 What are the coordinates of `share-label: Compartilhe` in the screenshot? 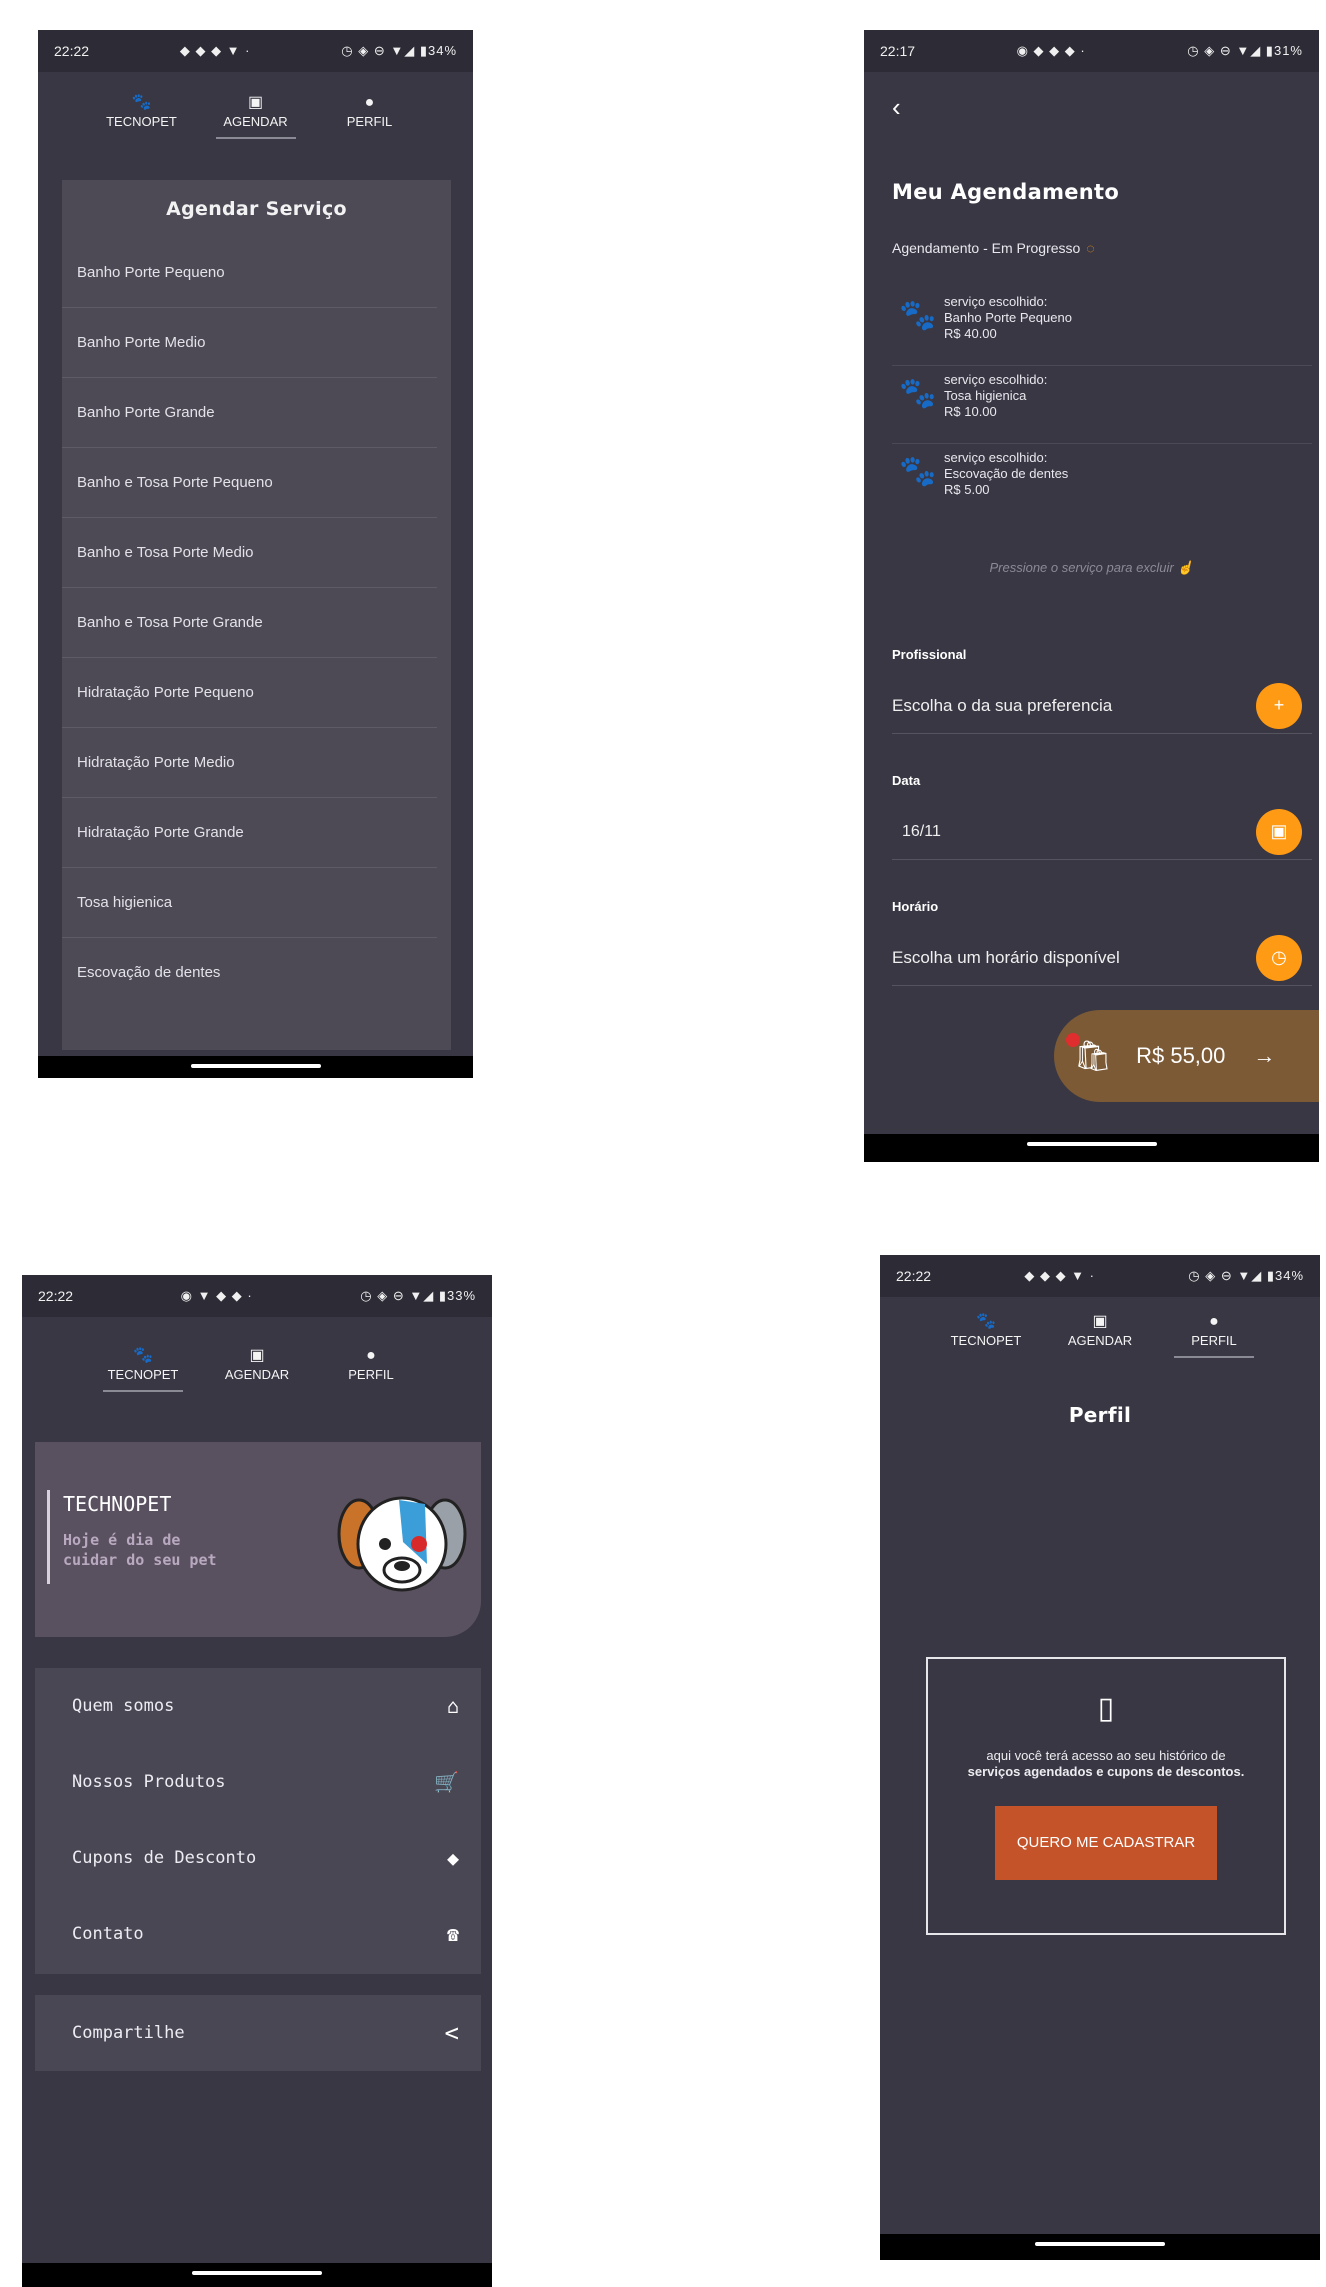 It's located at (128, 2033).